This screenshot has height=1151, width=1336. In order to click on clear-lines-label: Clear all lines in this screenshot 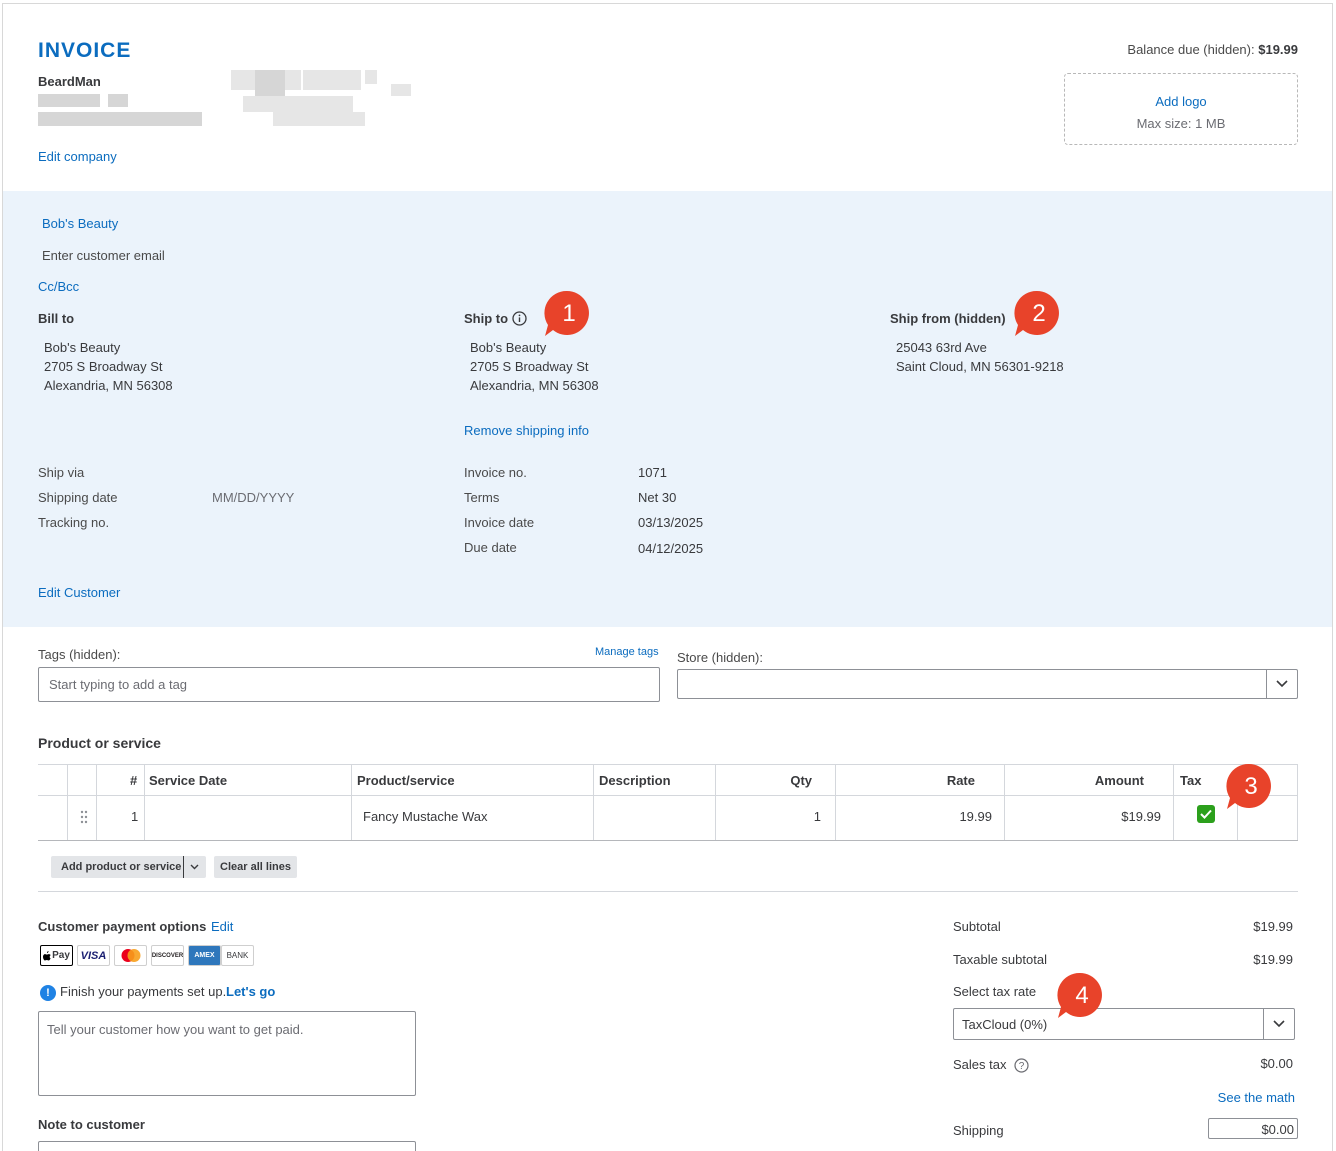, I will do `click(255, 867)`.